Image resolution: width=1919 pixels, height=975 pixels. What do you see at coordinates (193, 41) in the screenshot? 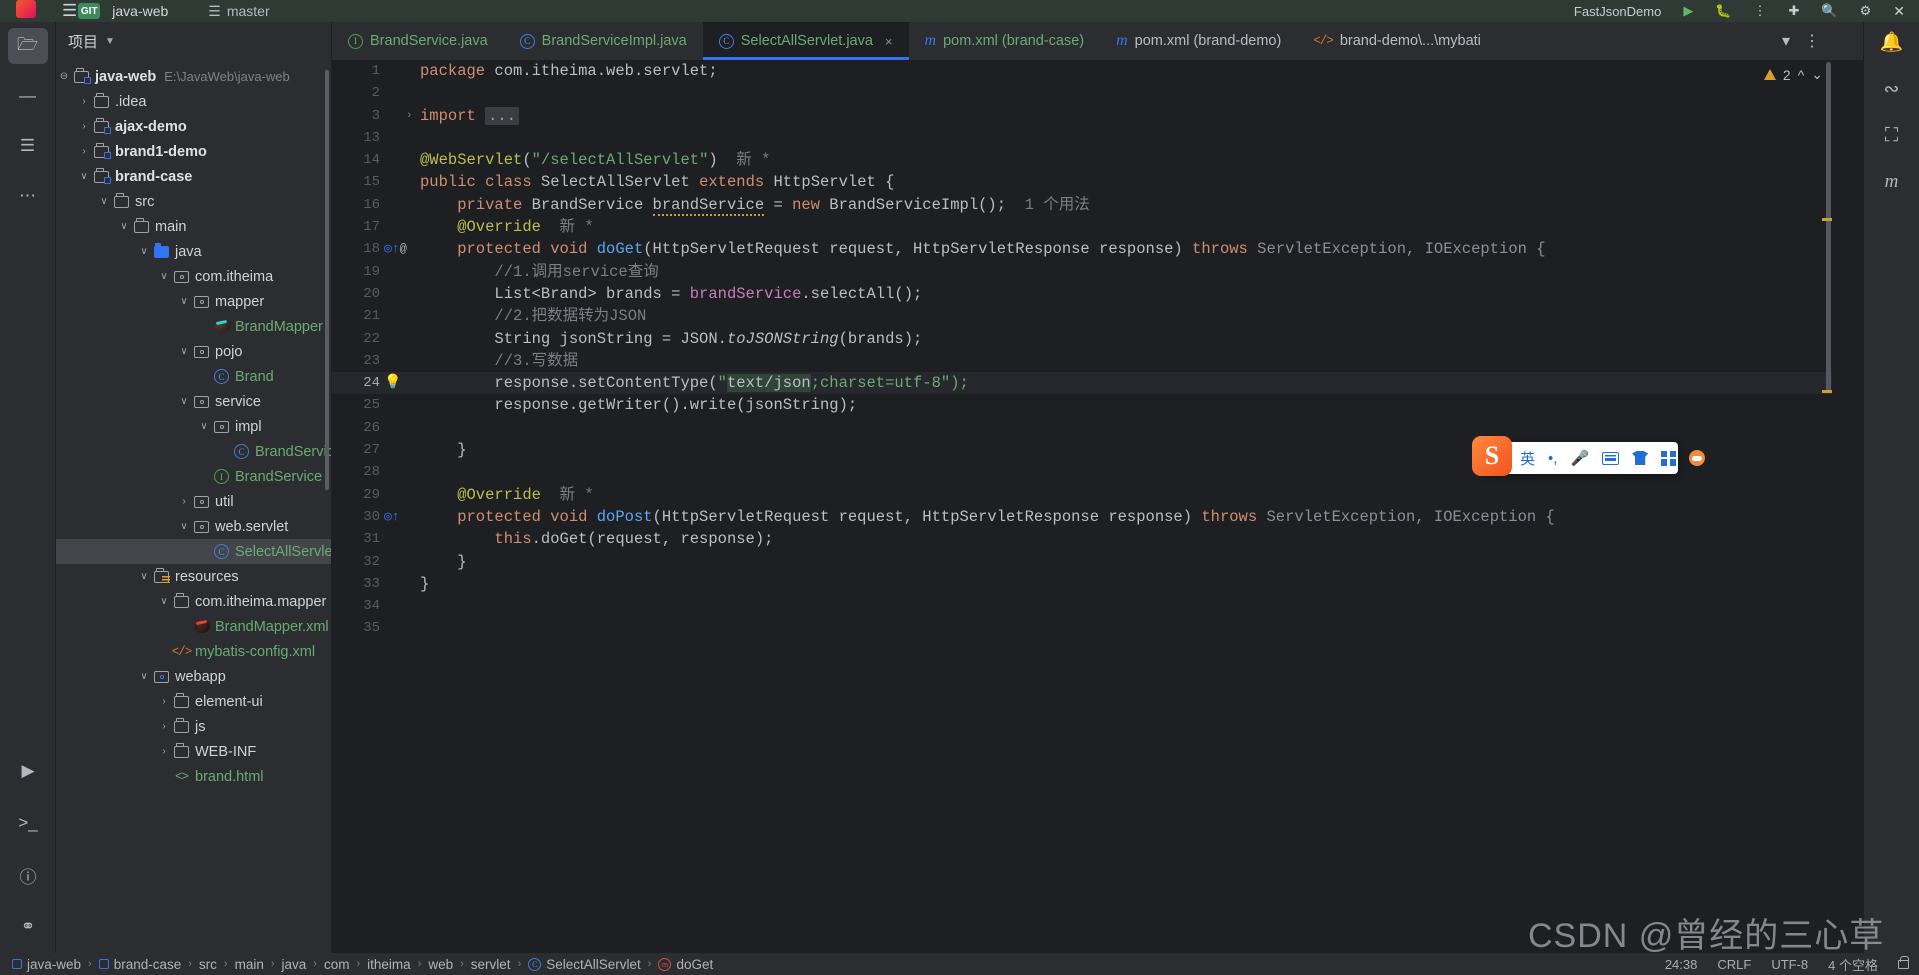
I see `project-panel-header: 项目 ▼` at bounding box center [193, 41].